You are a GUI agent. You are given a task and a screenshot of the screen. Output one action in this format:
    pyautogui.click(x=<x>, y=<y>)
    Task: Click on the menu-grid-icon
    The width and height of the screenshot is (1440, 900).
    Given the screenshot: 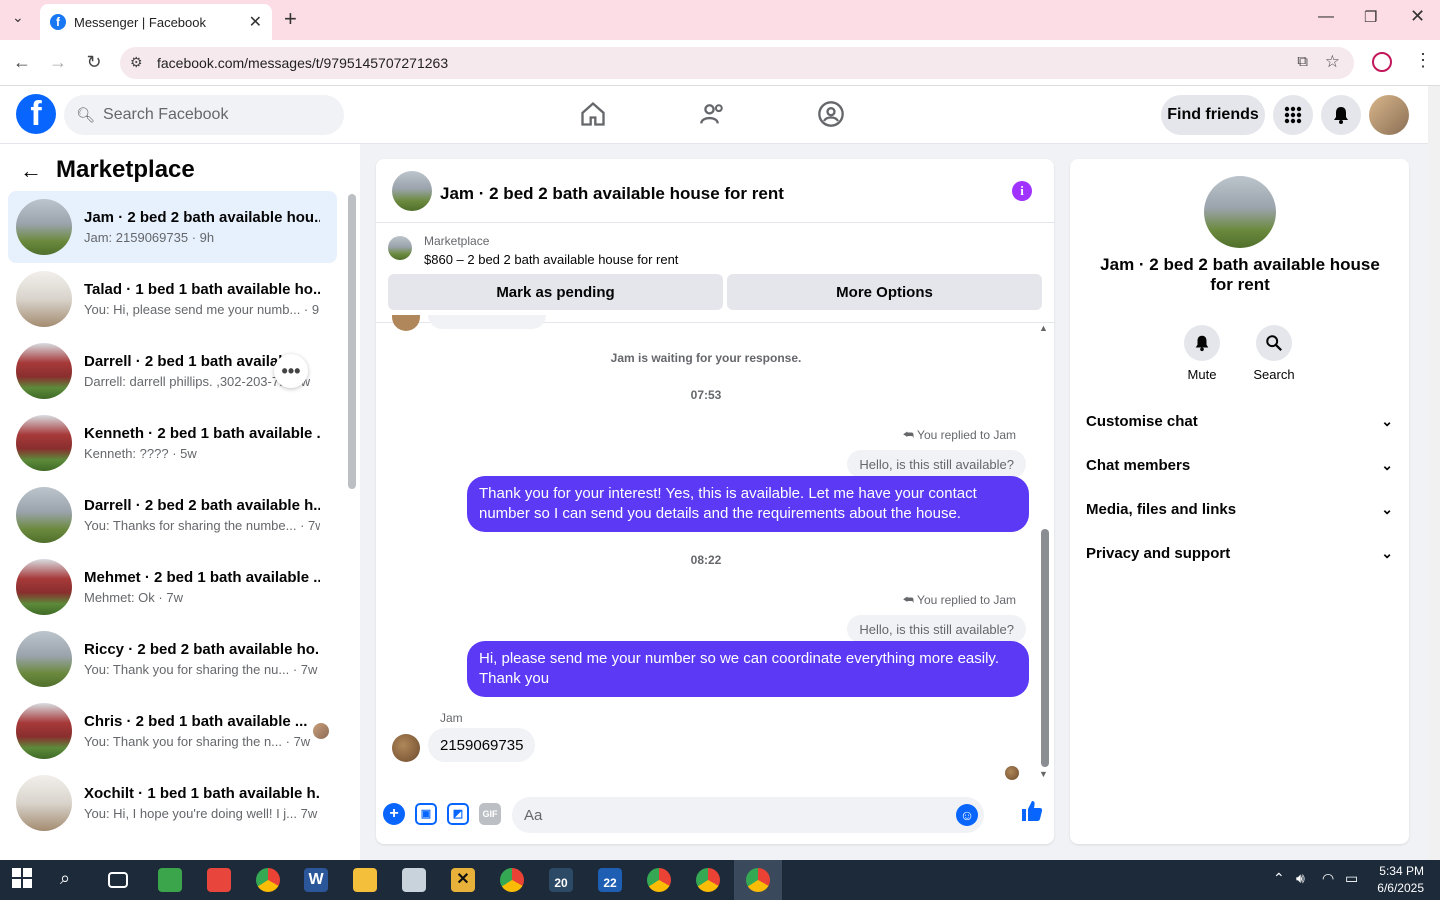 What is the action you would take?
    pyautogui.click(x=1293, y=115)
    